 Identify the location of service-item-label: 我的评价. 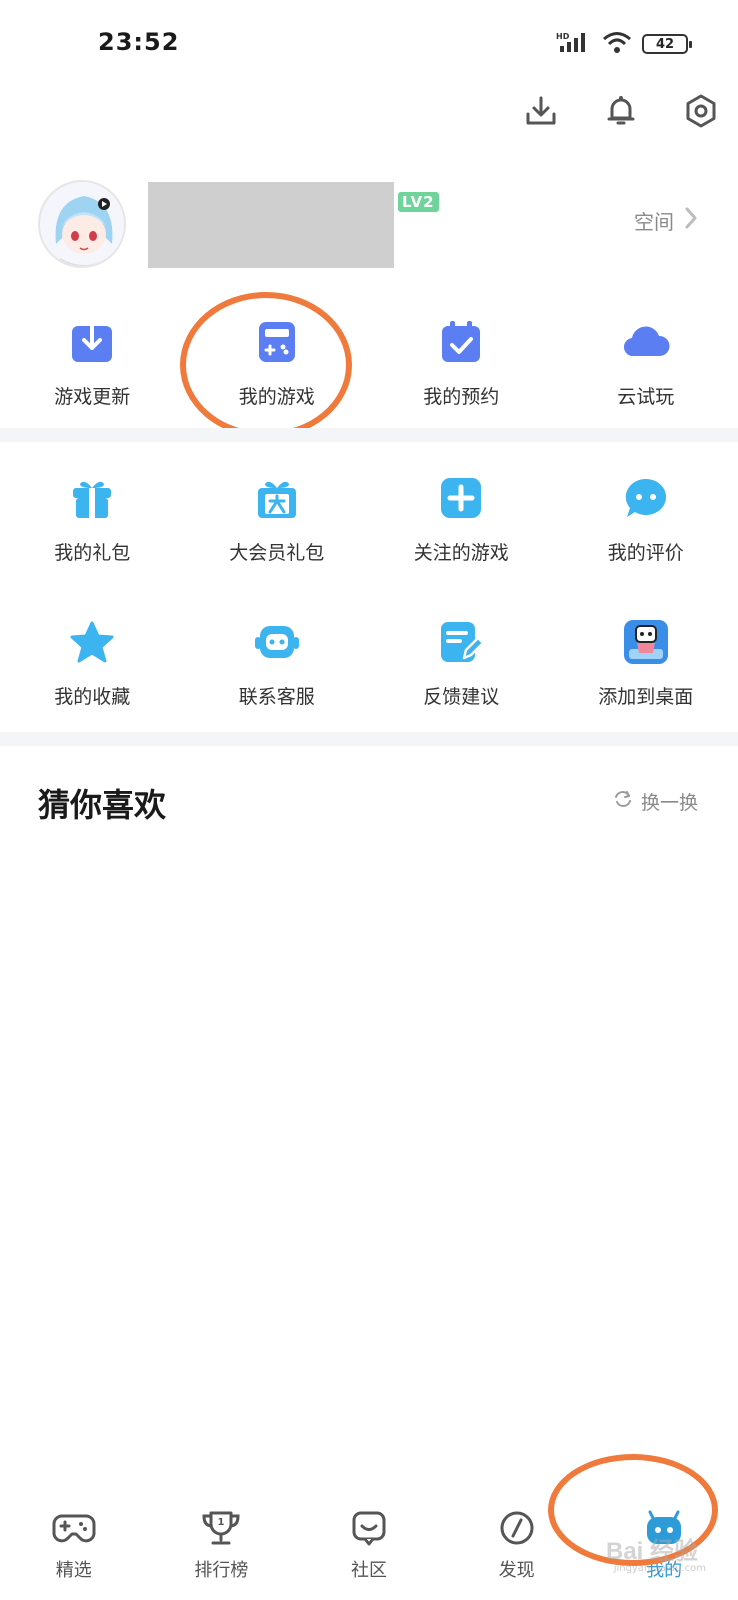
(645, 553).